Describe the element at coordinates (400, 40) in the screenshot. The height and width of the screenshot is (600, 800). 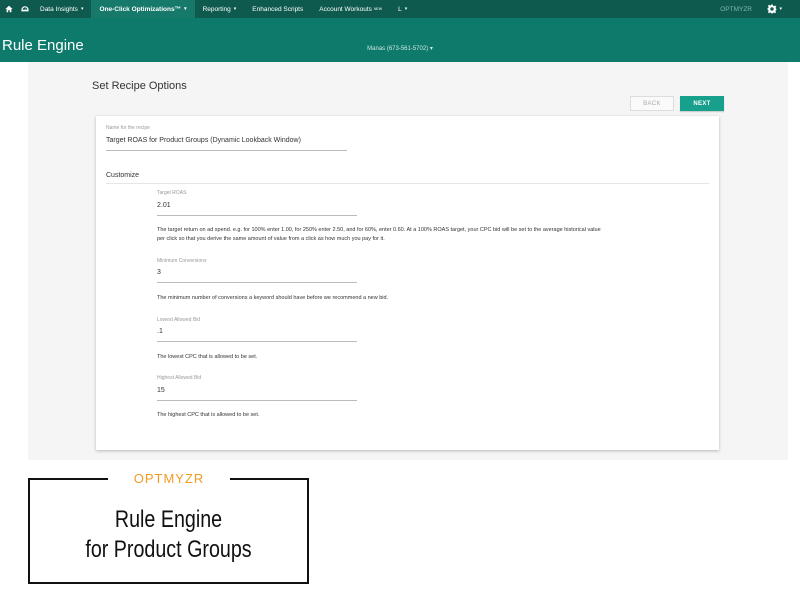
I see `app-bar: Rule Engine Manas (673-561-5702) ▾` at that location.